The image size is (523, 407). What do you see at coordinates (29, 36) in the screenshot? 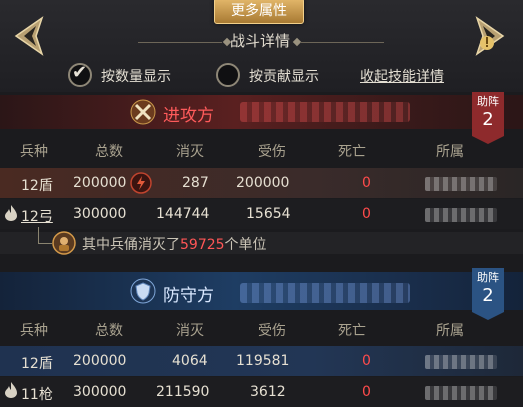
I see `chevron-left-icon` at bounding box center [29, 36].